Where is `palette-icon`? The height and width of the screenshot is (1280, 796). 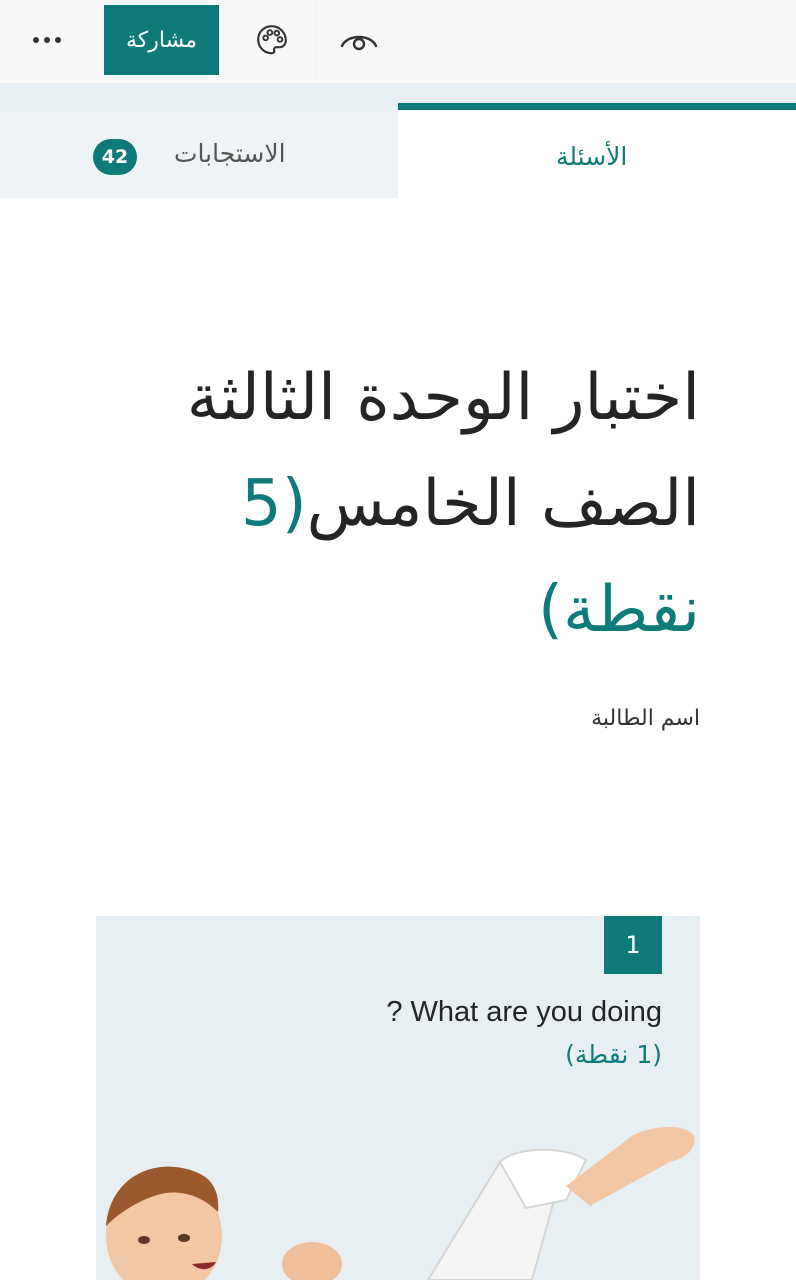 palette-icon is located at coordinates (272, 40).